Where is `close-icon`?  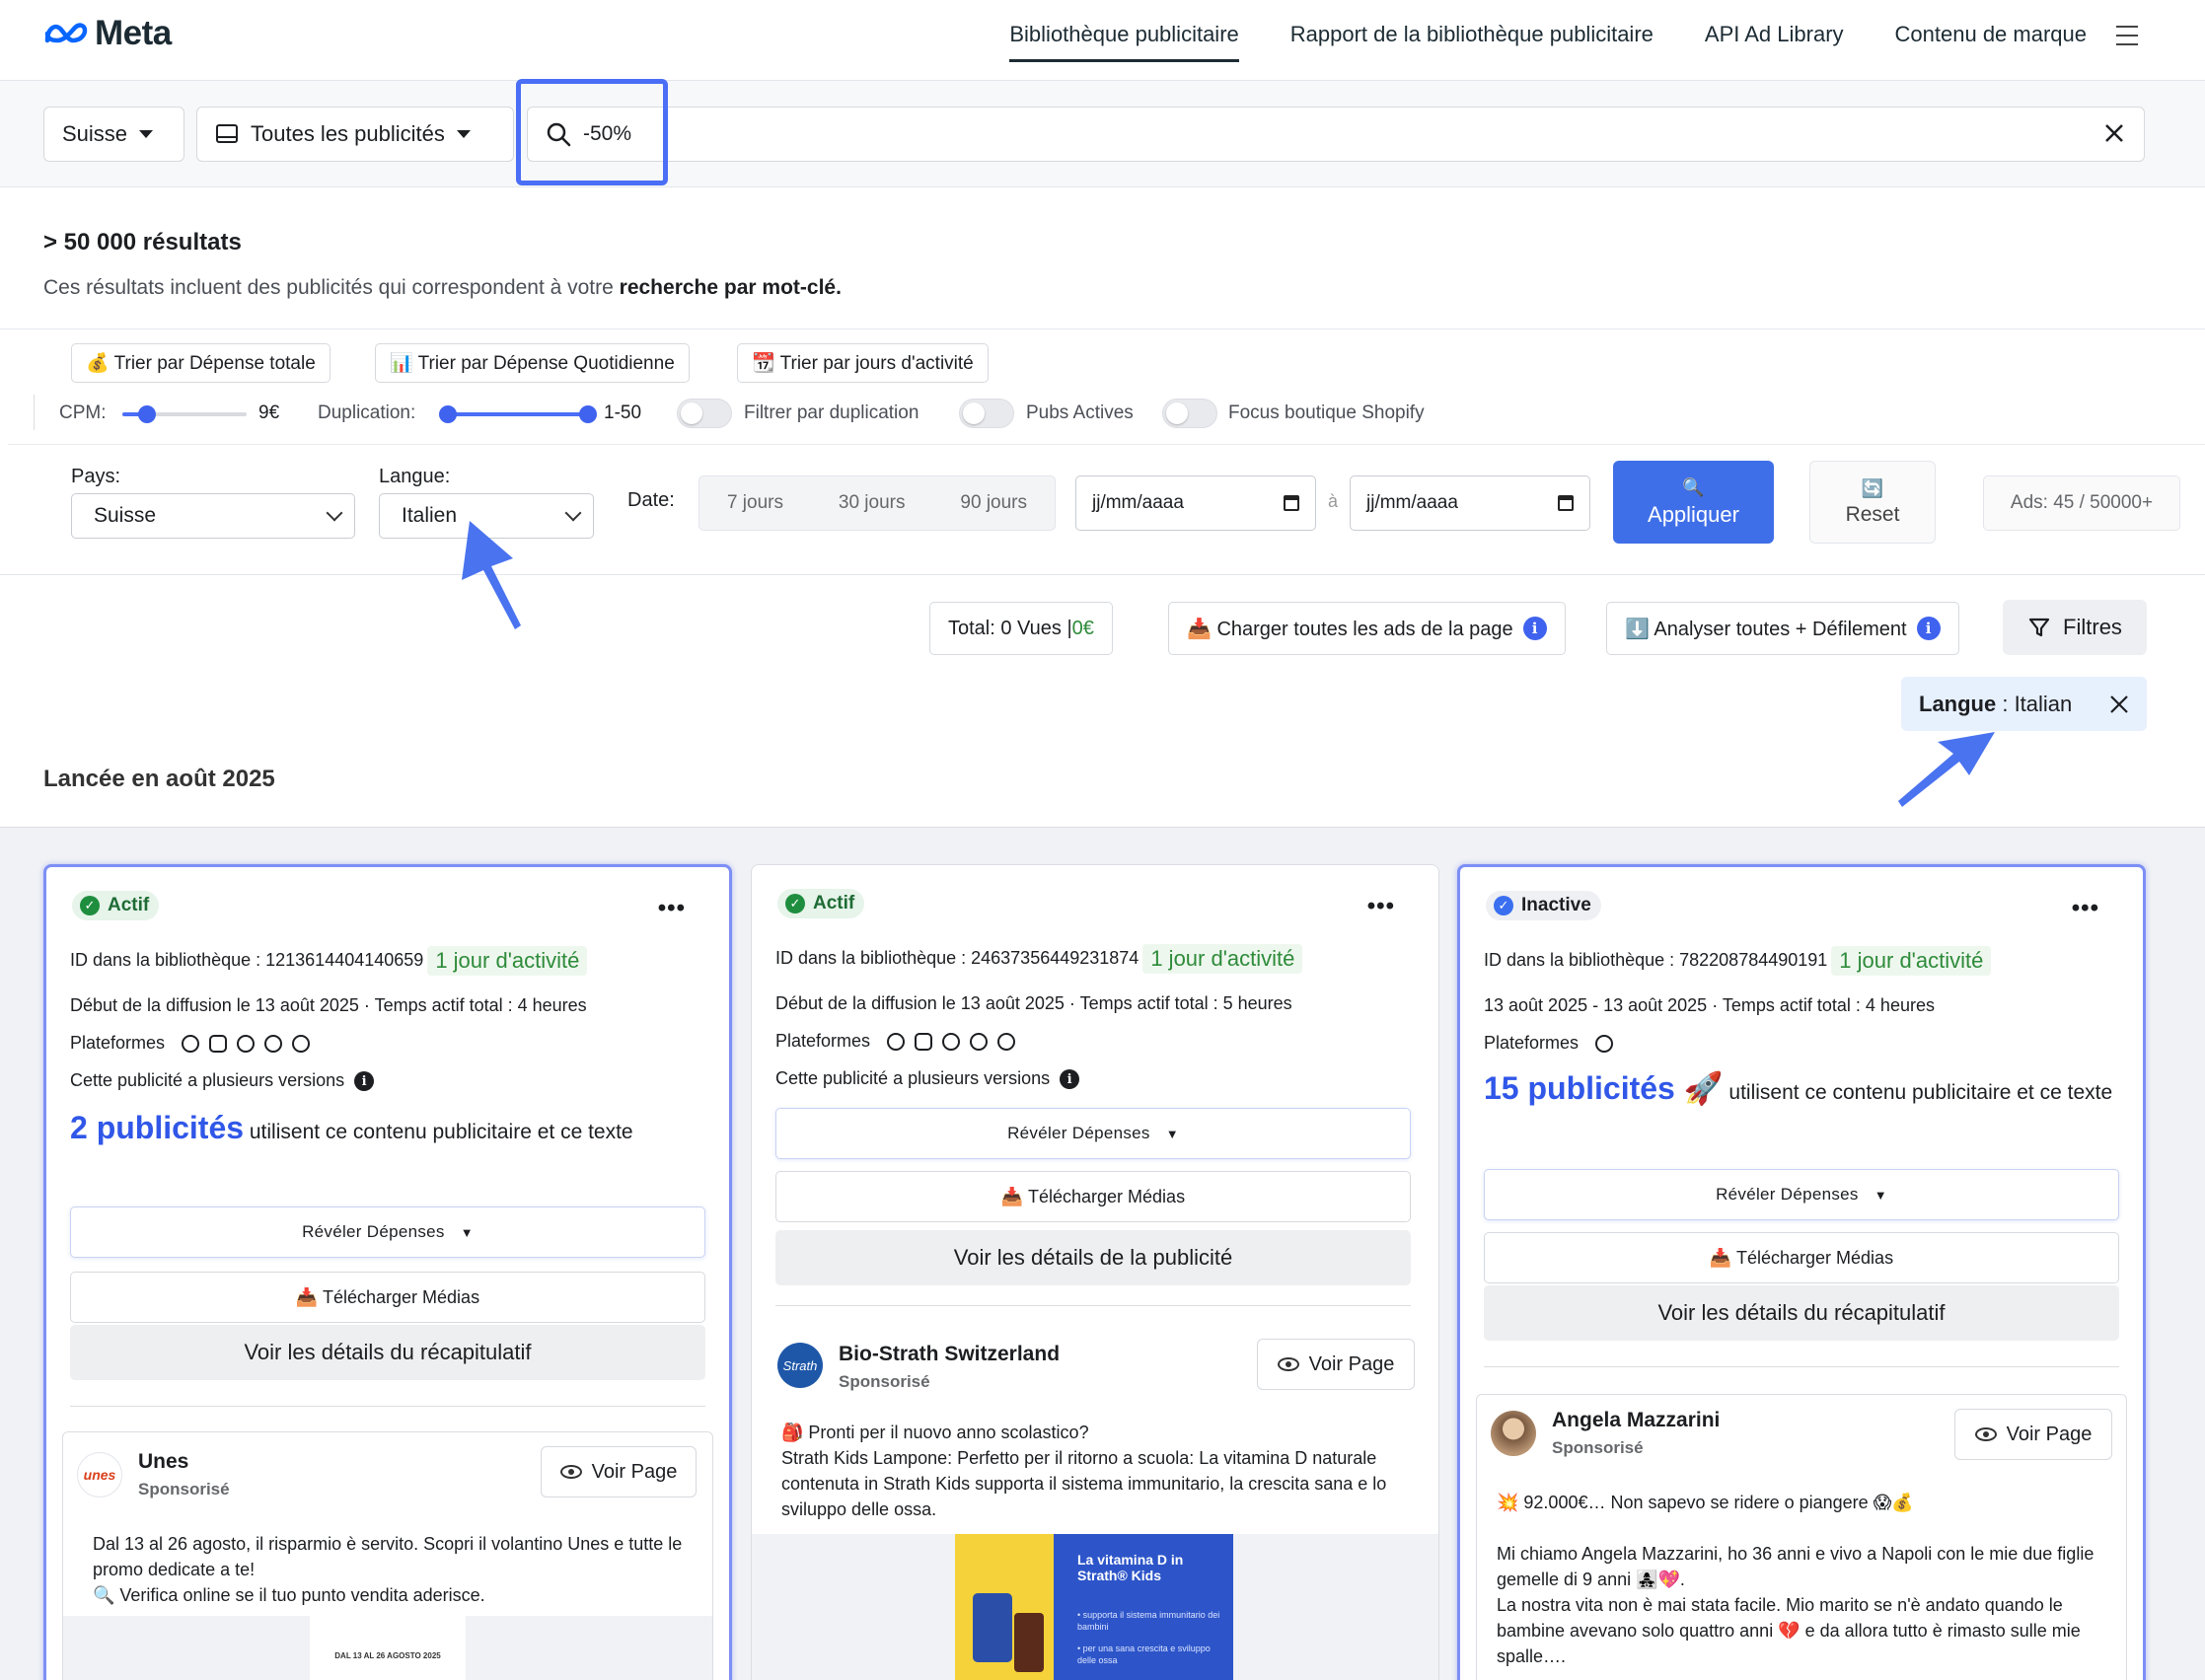
close-icon is located at coordinates (2119, 704).